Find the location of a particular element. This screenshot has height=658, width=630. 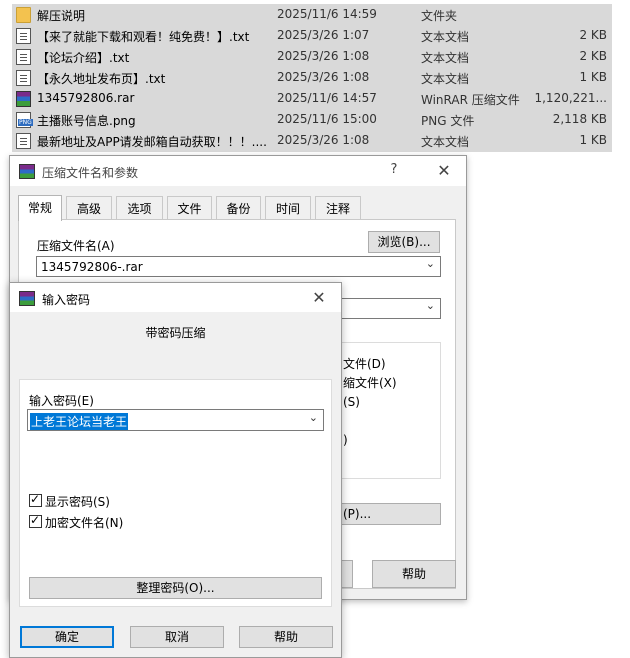

file-date: 2025/3/26 1:07 is located at coordinates (323, 35).